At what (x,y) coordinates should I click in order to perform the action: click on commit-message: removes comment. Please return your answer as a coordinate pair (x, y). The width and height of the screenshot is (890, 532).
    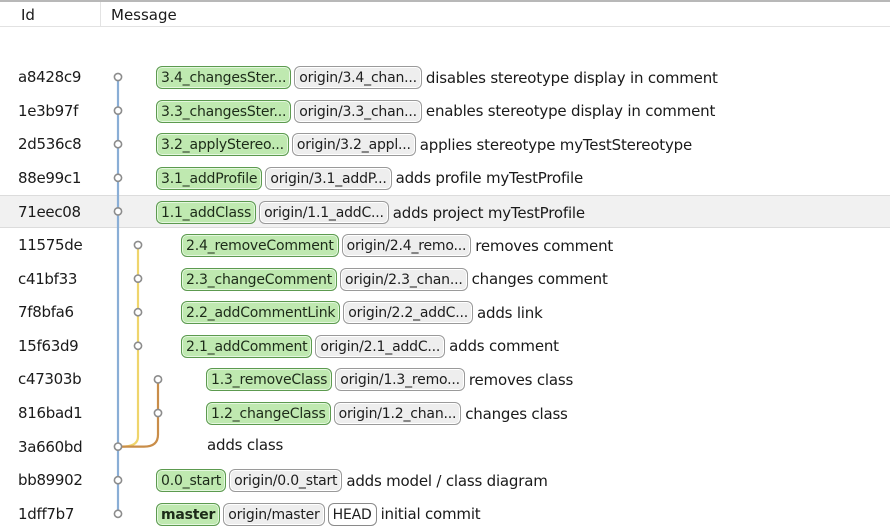
    Looking at the image, I should click on (544, 245).